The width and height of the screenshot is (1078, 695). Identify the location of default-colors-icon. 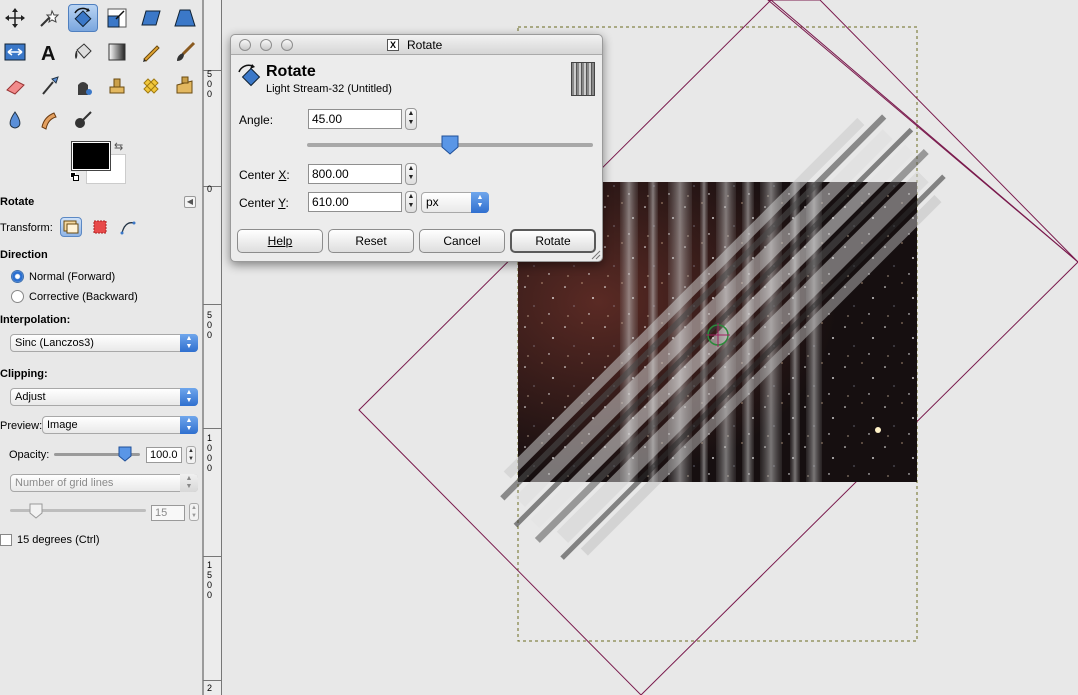
(75, 177).